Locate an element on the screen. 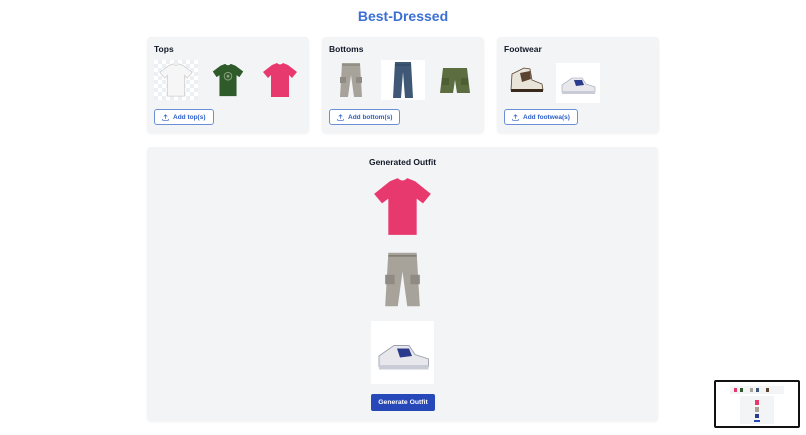 The width and height of the screenshot is (806, 435). tops-item-white-tshirt is located at coordinates (176, 80).